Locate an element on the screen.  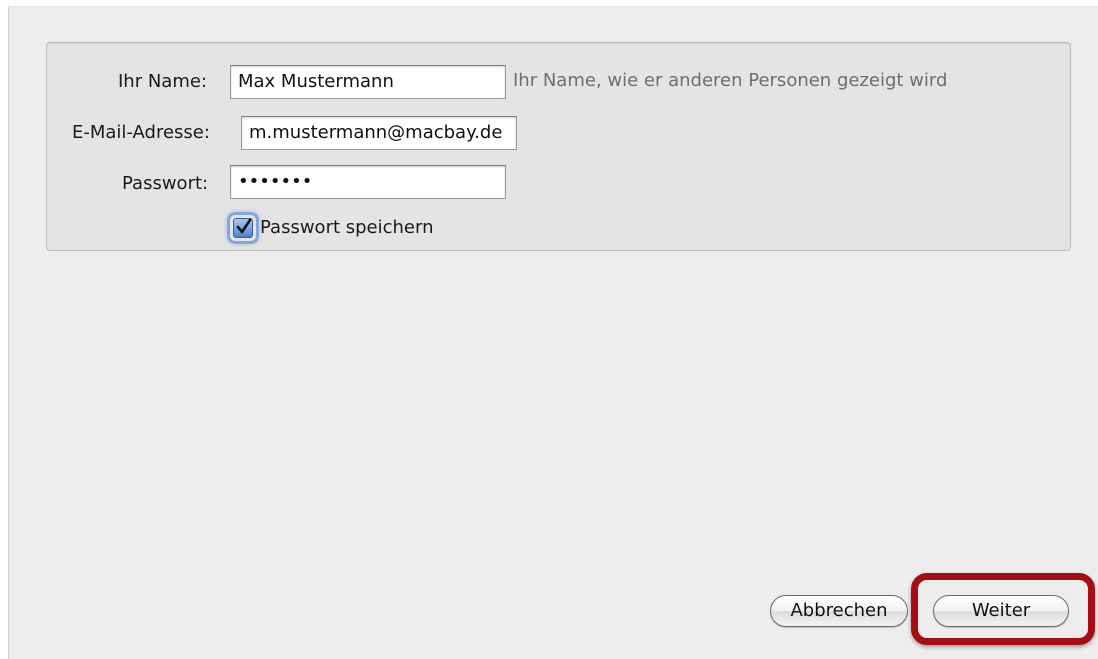
email-field: m.mustermann@macbay.de is located at coordinates (379, 133).